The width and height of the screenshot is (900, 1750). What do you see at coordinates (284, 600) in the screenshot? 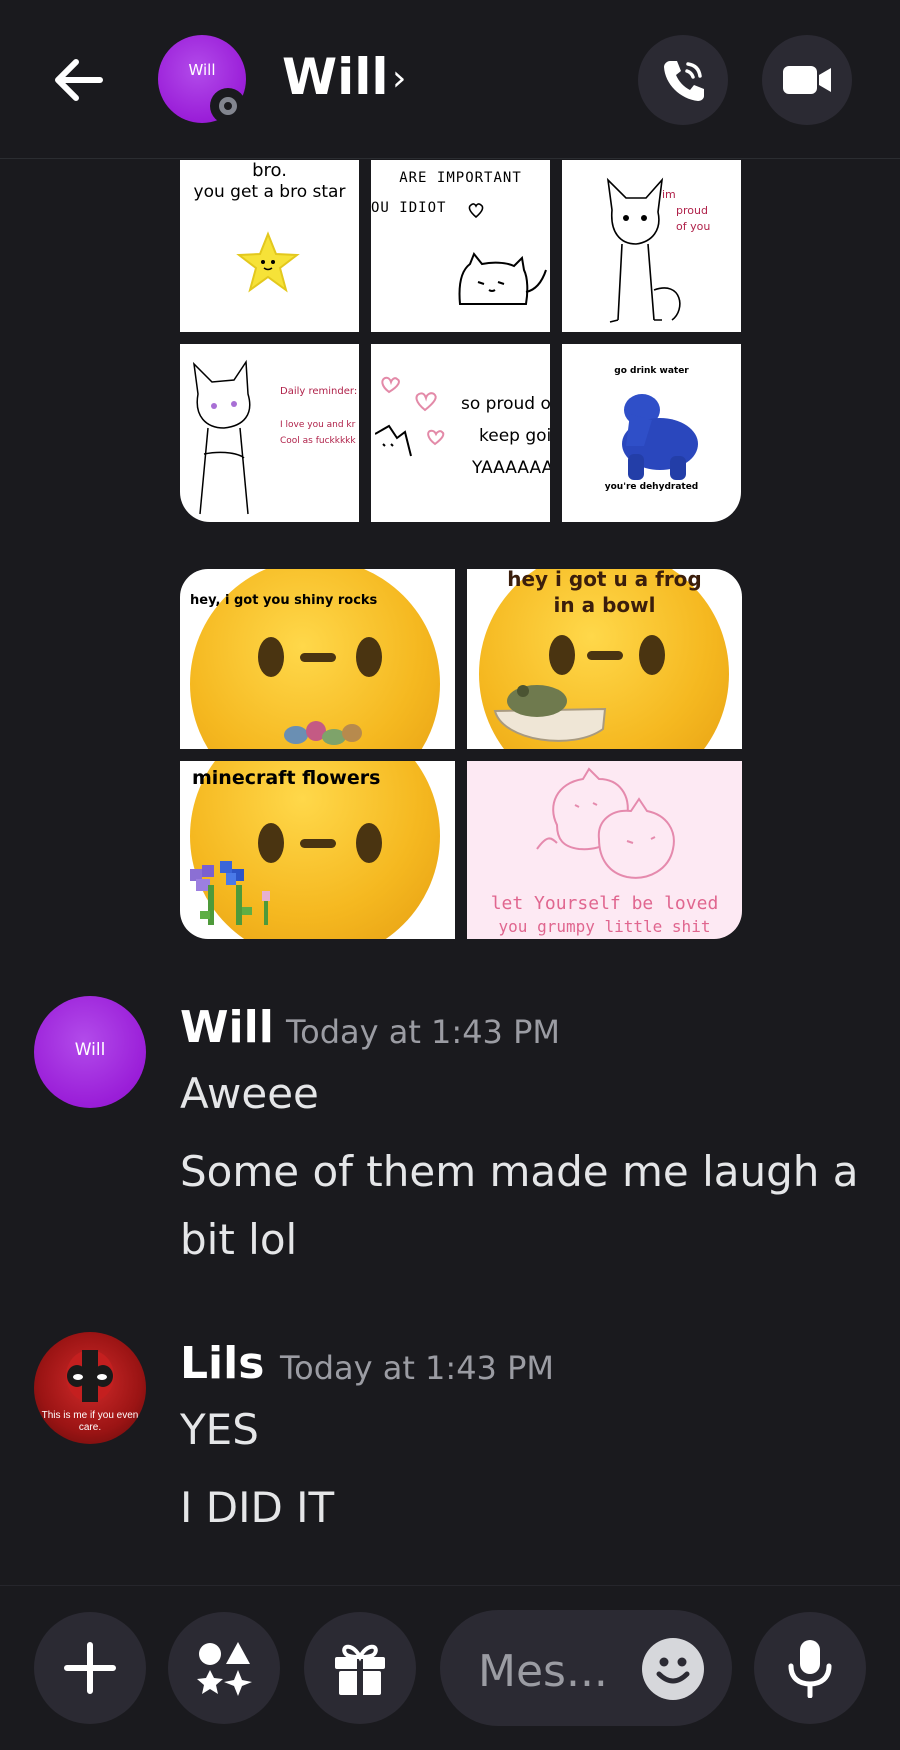
I see `sticker-caption: hey, i got you shiny rocks` at bounding box center [284, 600].